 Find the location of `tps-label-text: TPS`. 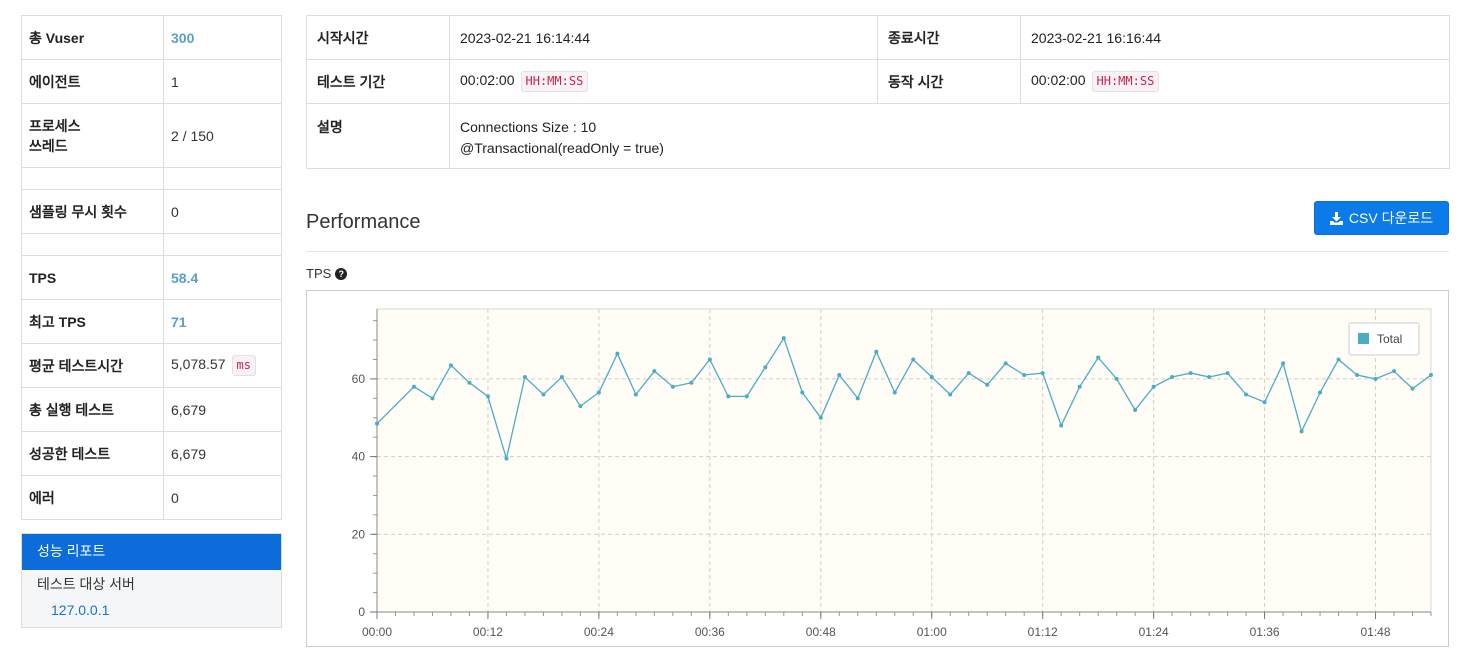

tps-label-text: TPS is located at coordinates (319, 273).